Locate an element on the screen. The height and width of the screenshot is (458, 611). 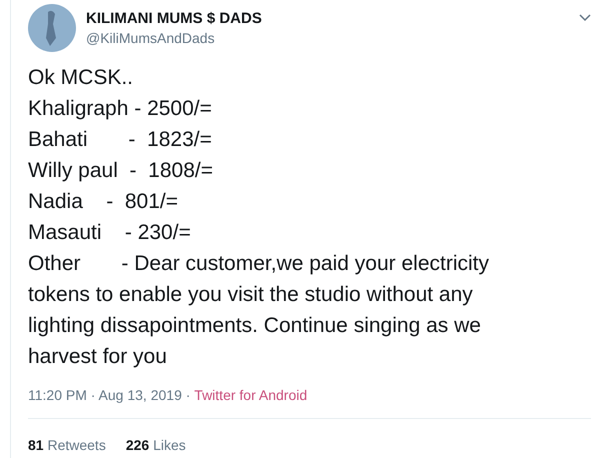
chevron-down-icon is located at coordinates (585, 18).